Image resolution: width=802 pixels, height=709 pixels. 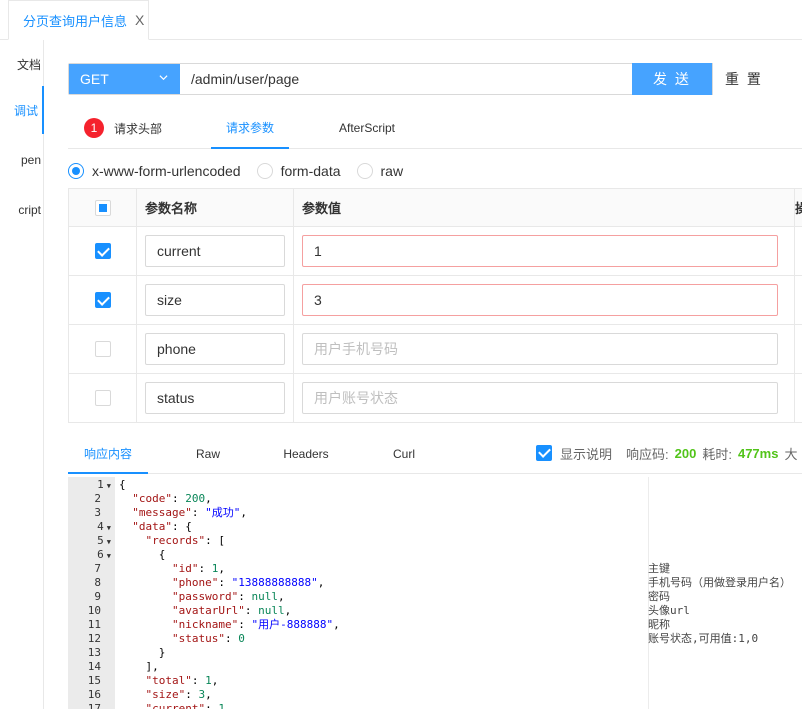 I want to click on response-meta: 显示说明 响应码: 200 耗时: 477ms 大, so click(x=666, y=453).